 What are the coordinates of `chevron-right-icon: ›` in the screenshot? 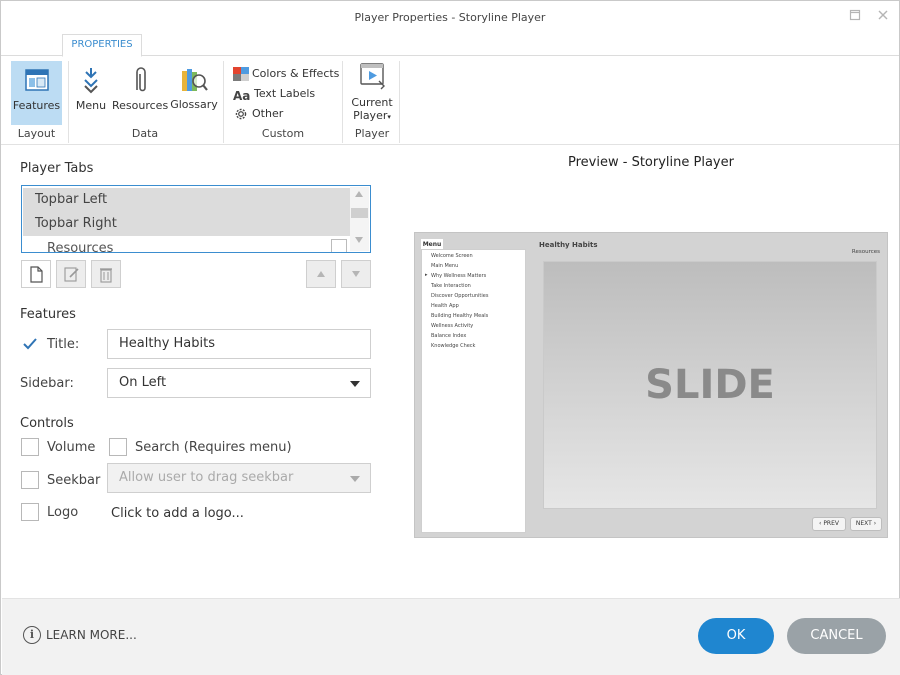 It's located at (874, 523).